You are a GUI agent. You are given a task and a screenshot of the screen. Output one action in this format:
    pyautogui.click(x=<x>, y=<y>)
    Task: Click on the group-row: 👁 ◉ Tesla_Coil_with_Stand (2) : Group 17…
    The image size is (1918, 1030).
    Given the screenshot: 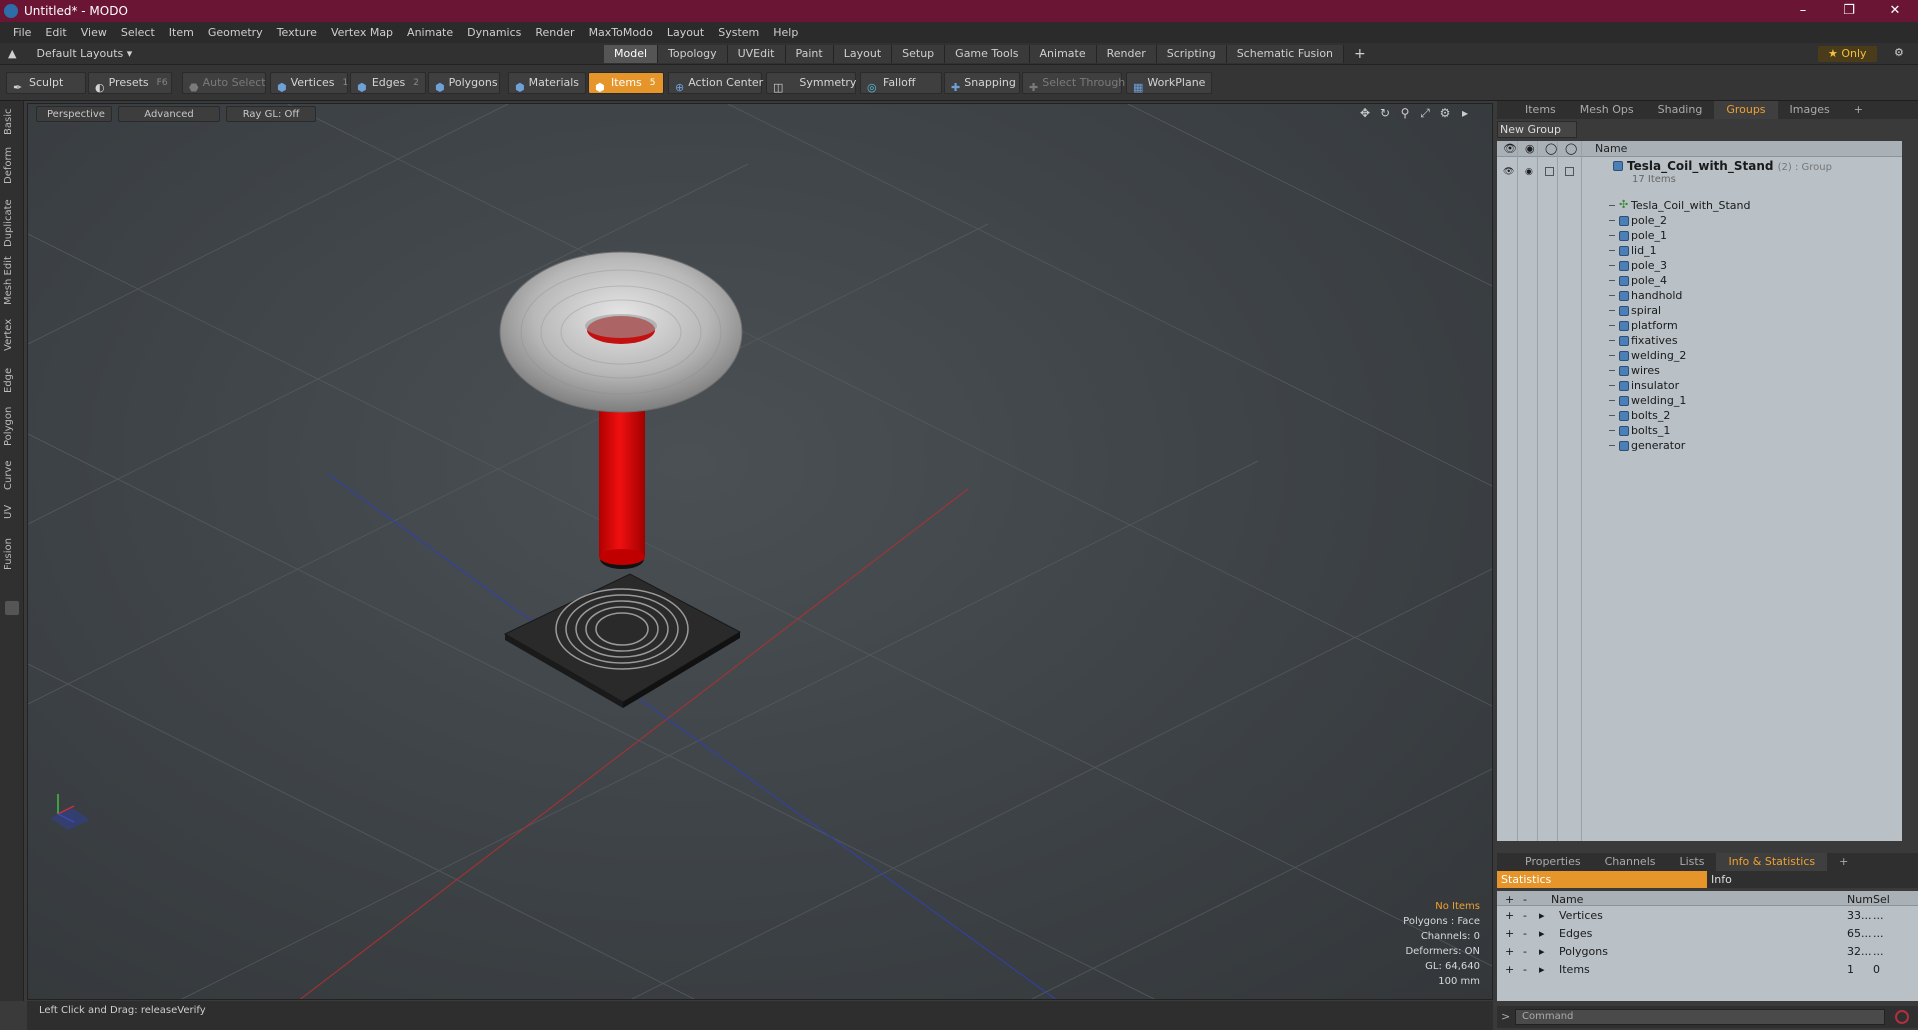 What is the action you would take?
    pyautogui.click(x=1699, y=172)
    